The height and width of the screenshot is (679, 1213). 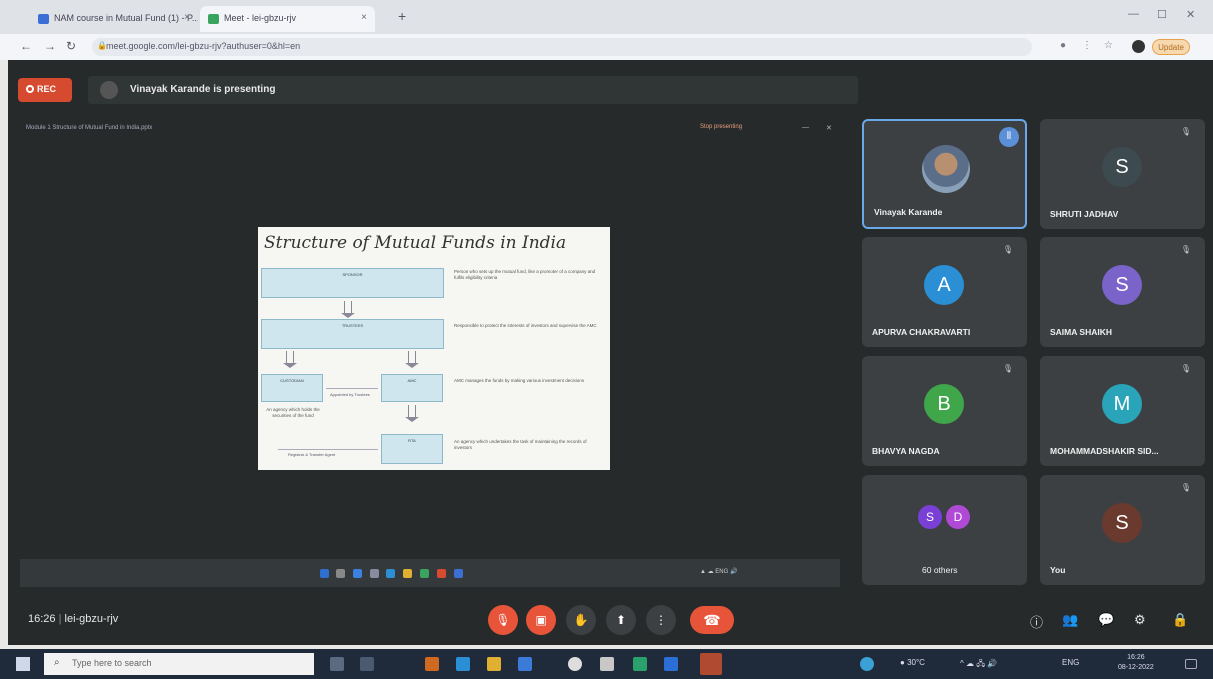 I want to click on participant-name: SHRUTI JADHAV, so click(x=1084, y=214).